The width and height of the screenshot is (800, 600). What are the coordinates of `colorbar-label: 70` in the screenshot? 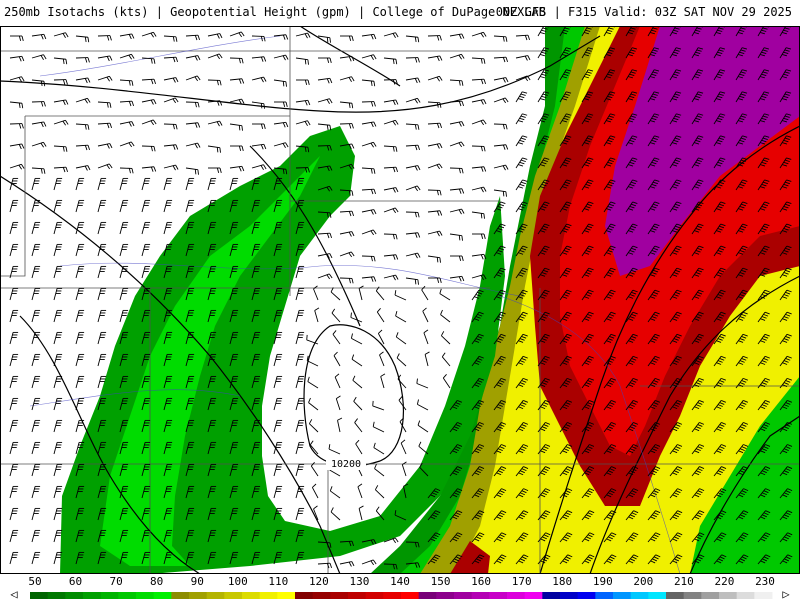 It's located at (115, 581).